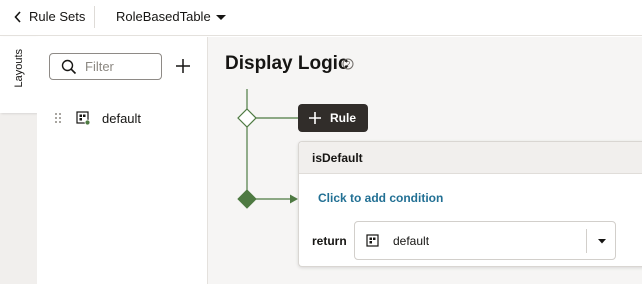 This screenshot has width=642, height=284. What do you see at coordinates (57, 16) in the screenshot?
I see `back-label: Rule Sets` at bounding box center [57, 16].